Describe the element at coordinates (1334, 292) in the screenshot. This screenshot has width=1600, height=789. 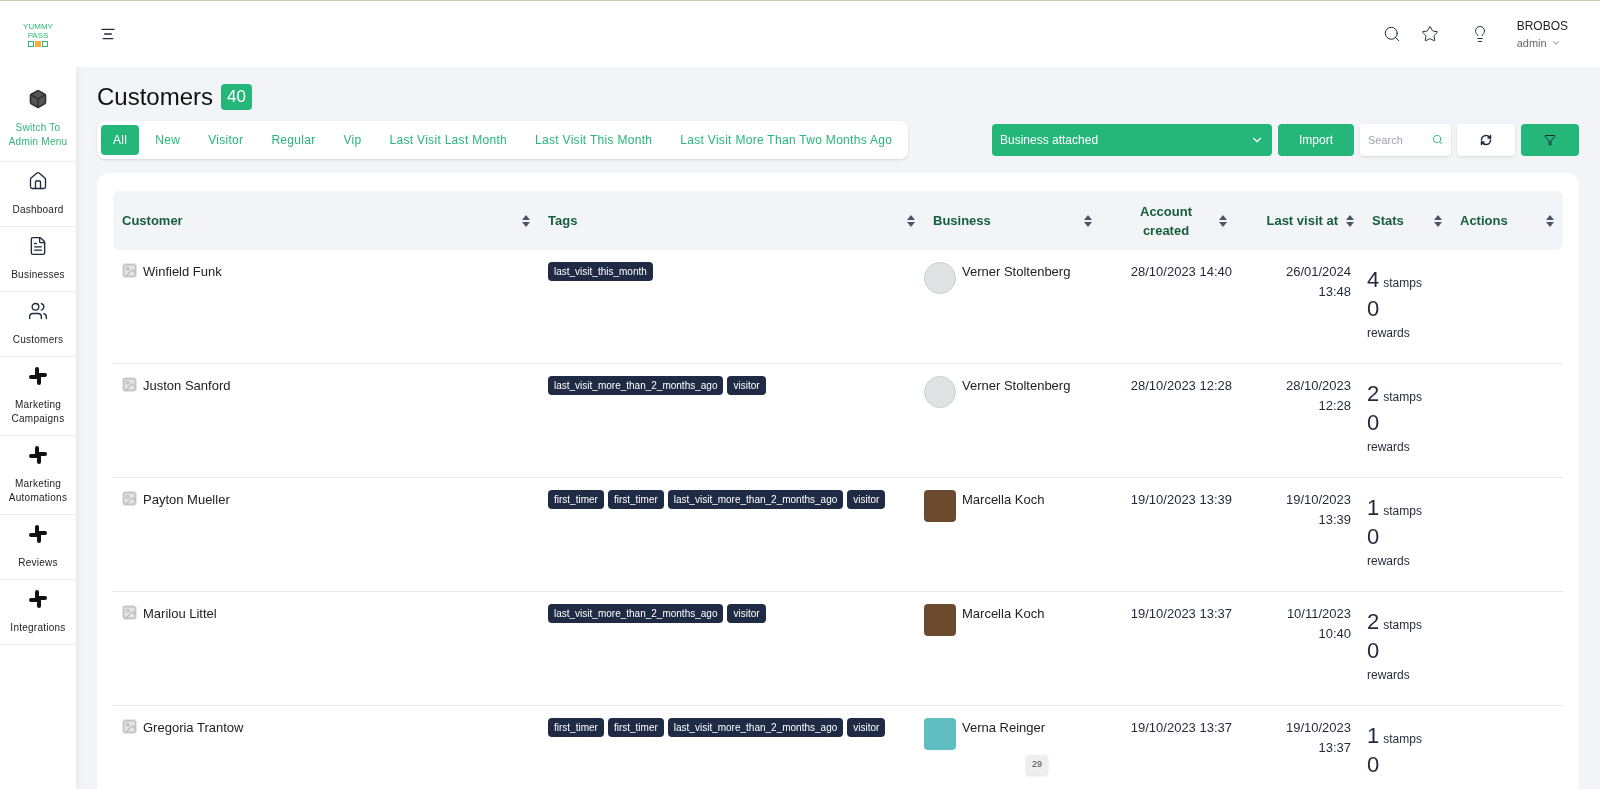
I see `last-visit-text: 13:48` at that location.